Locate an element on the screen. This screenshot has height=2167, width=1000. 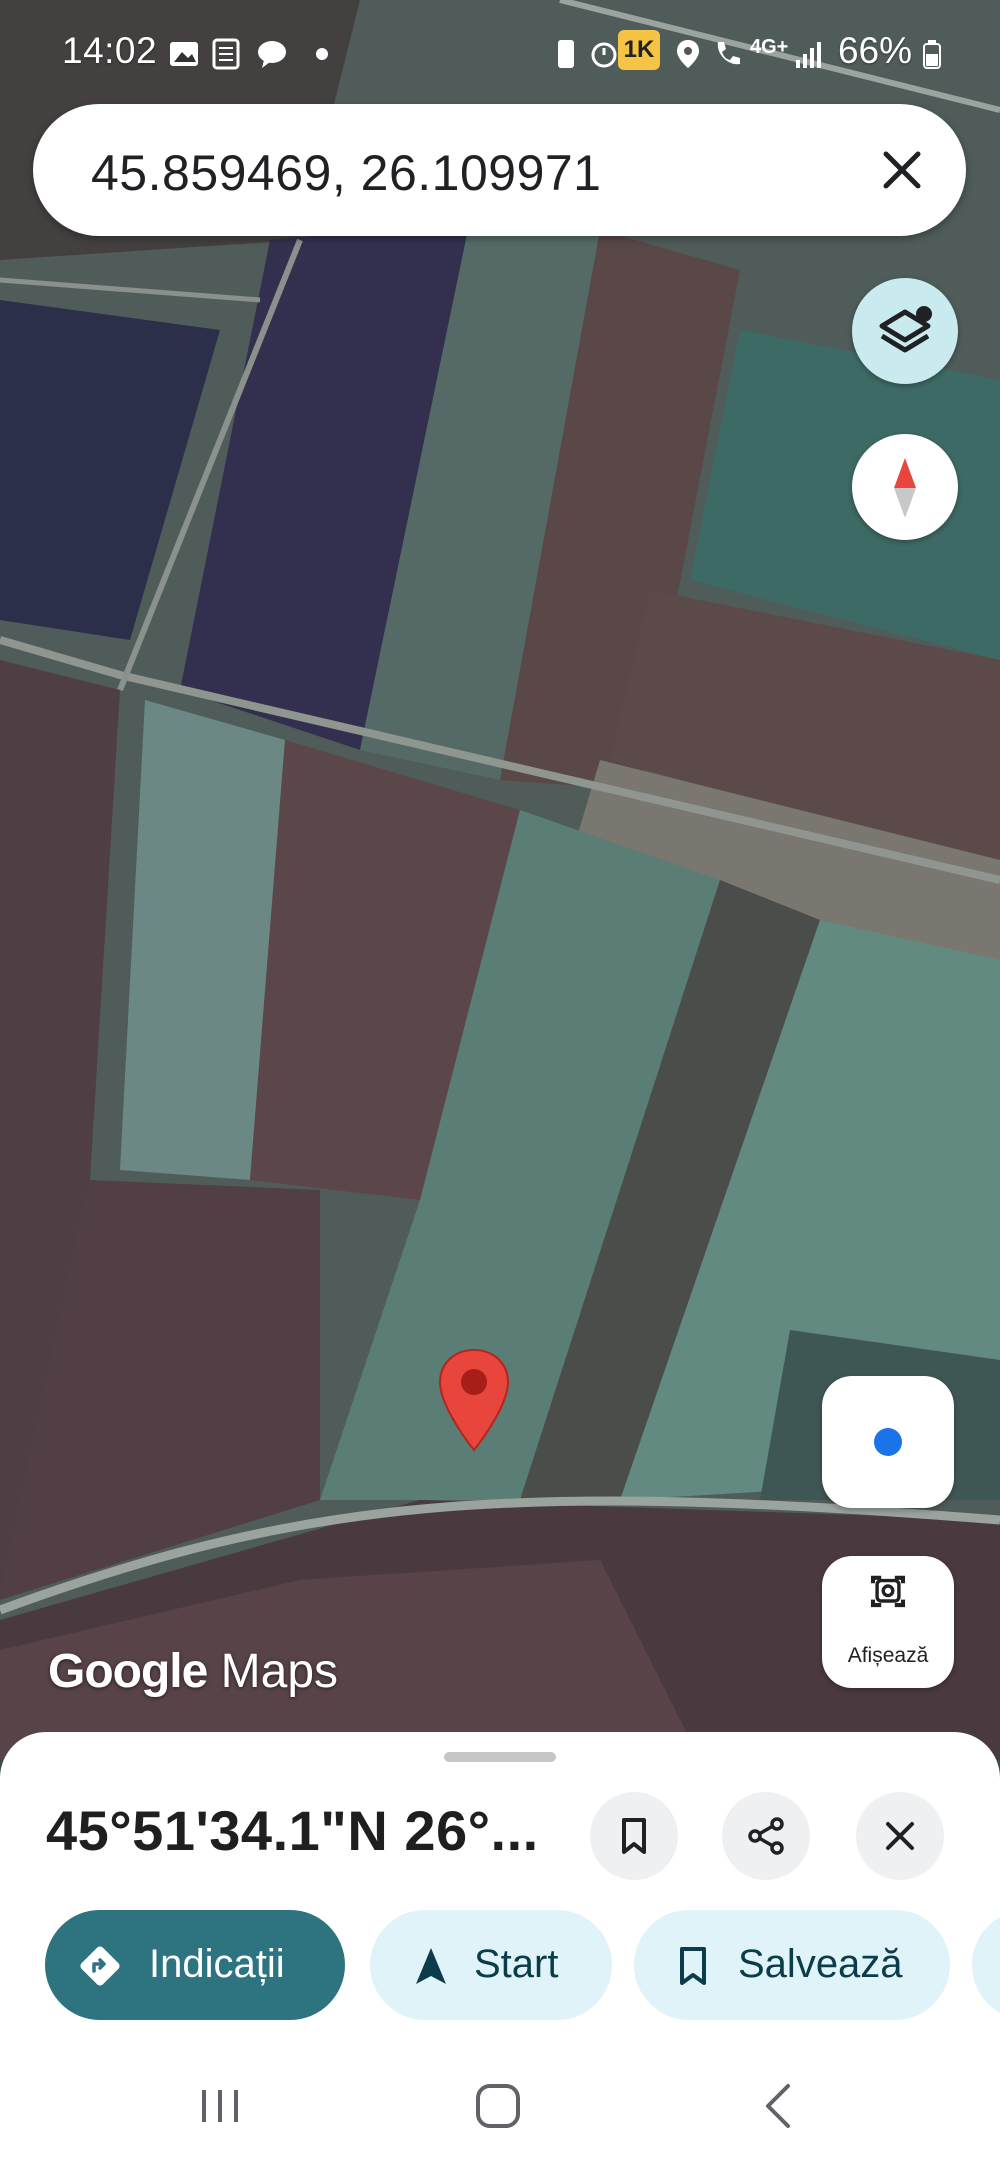
start-button: Start is located at coordinates (491, 1965).